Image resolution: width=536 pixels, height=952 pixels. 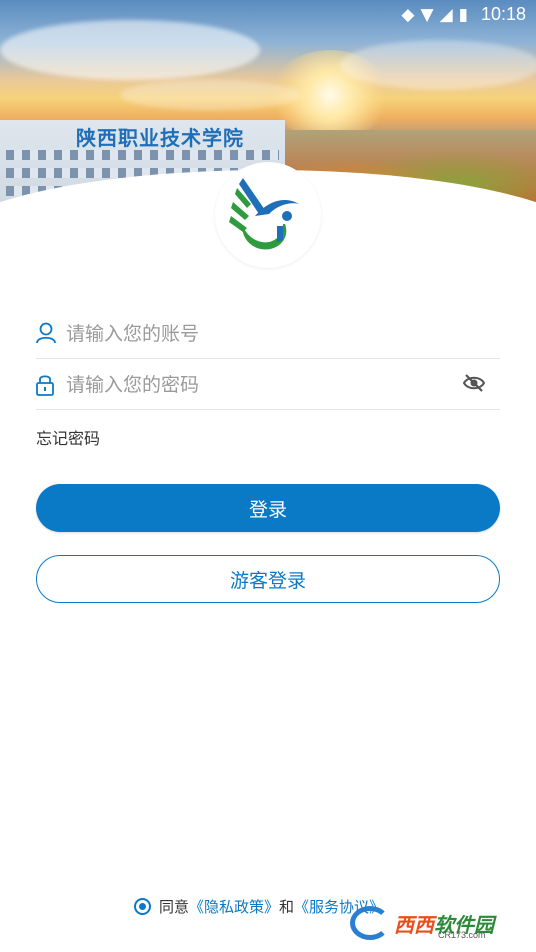 I want to click on eye-off-icon, so click(x=474, y=383).